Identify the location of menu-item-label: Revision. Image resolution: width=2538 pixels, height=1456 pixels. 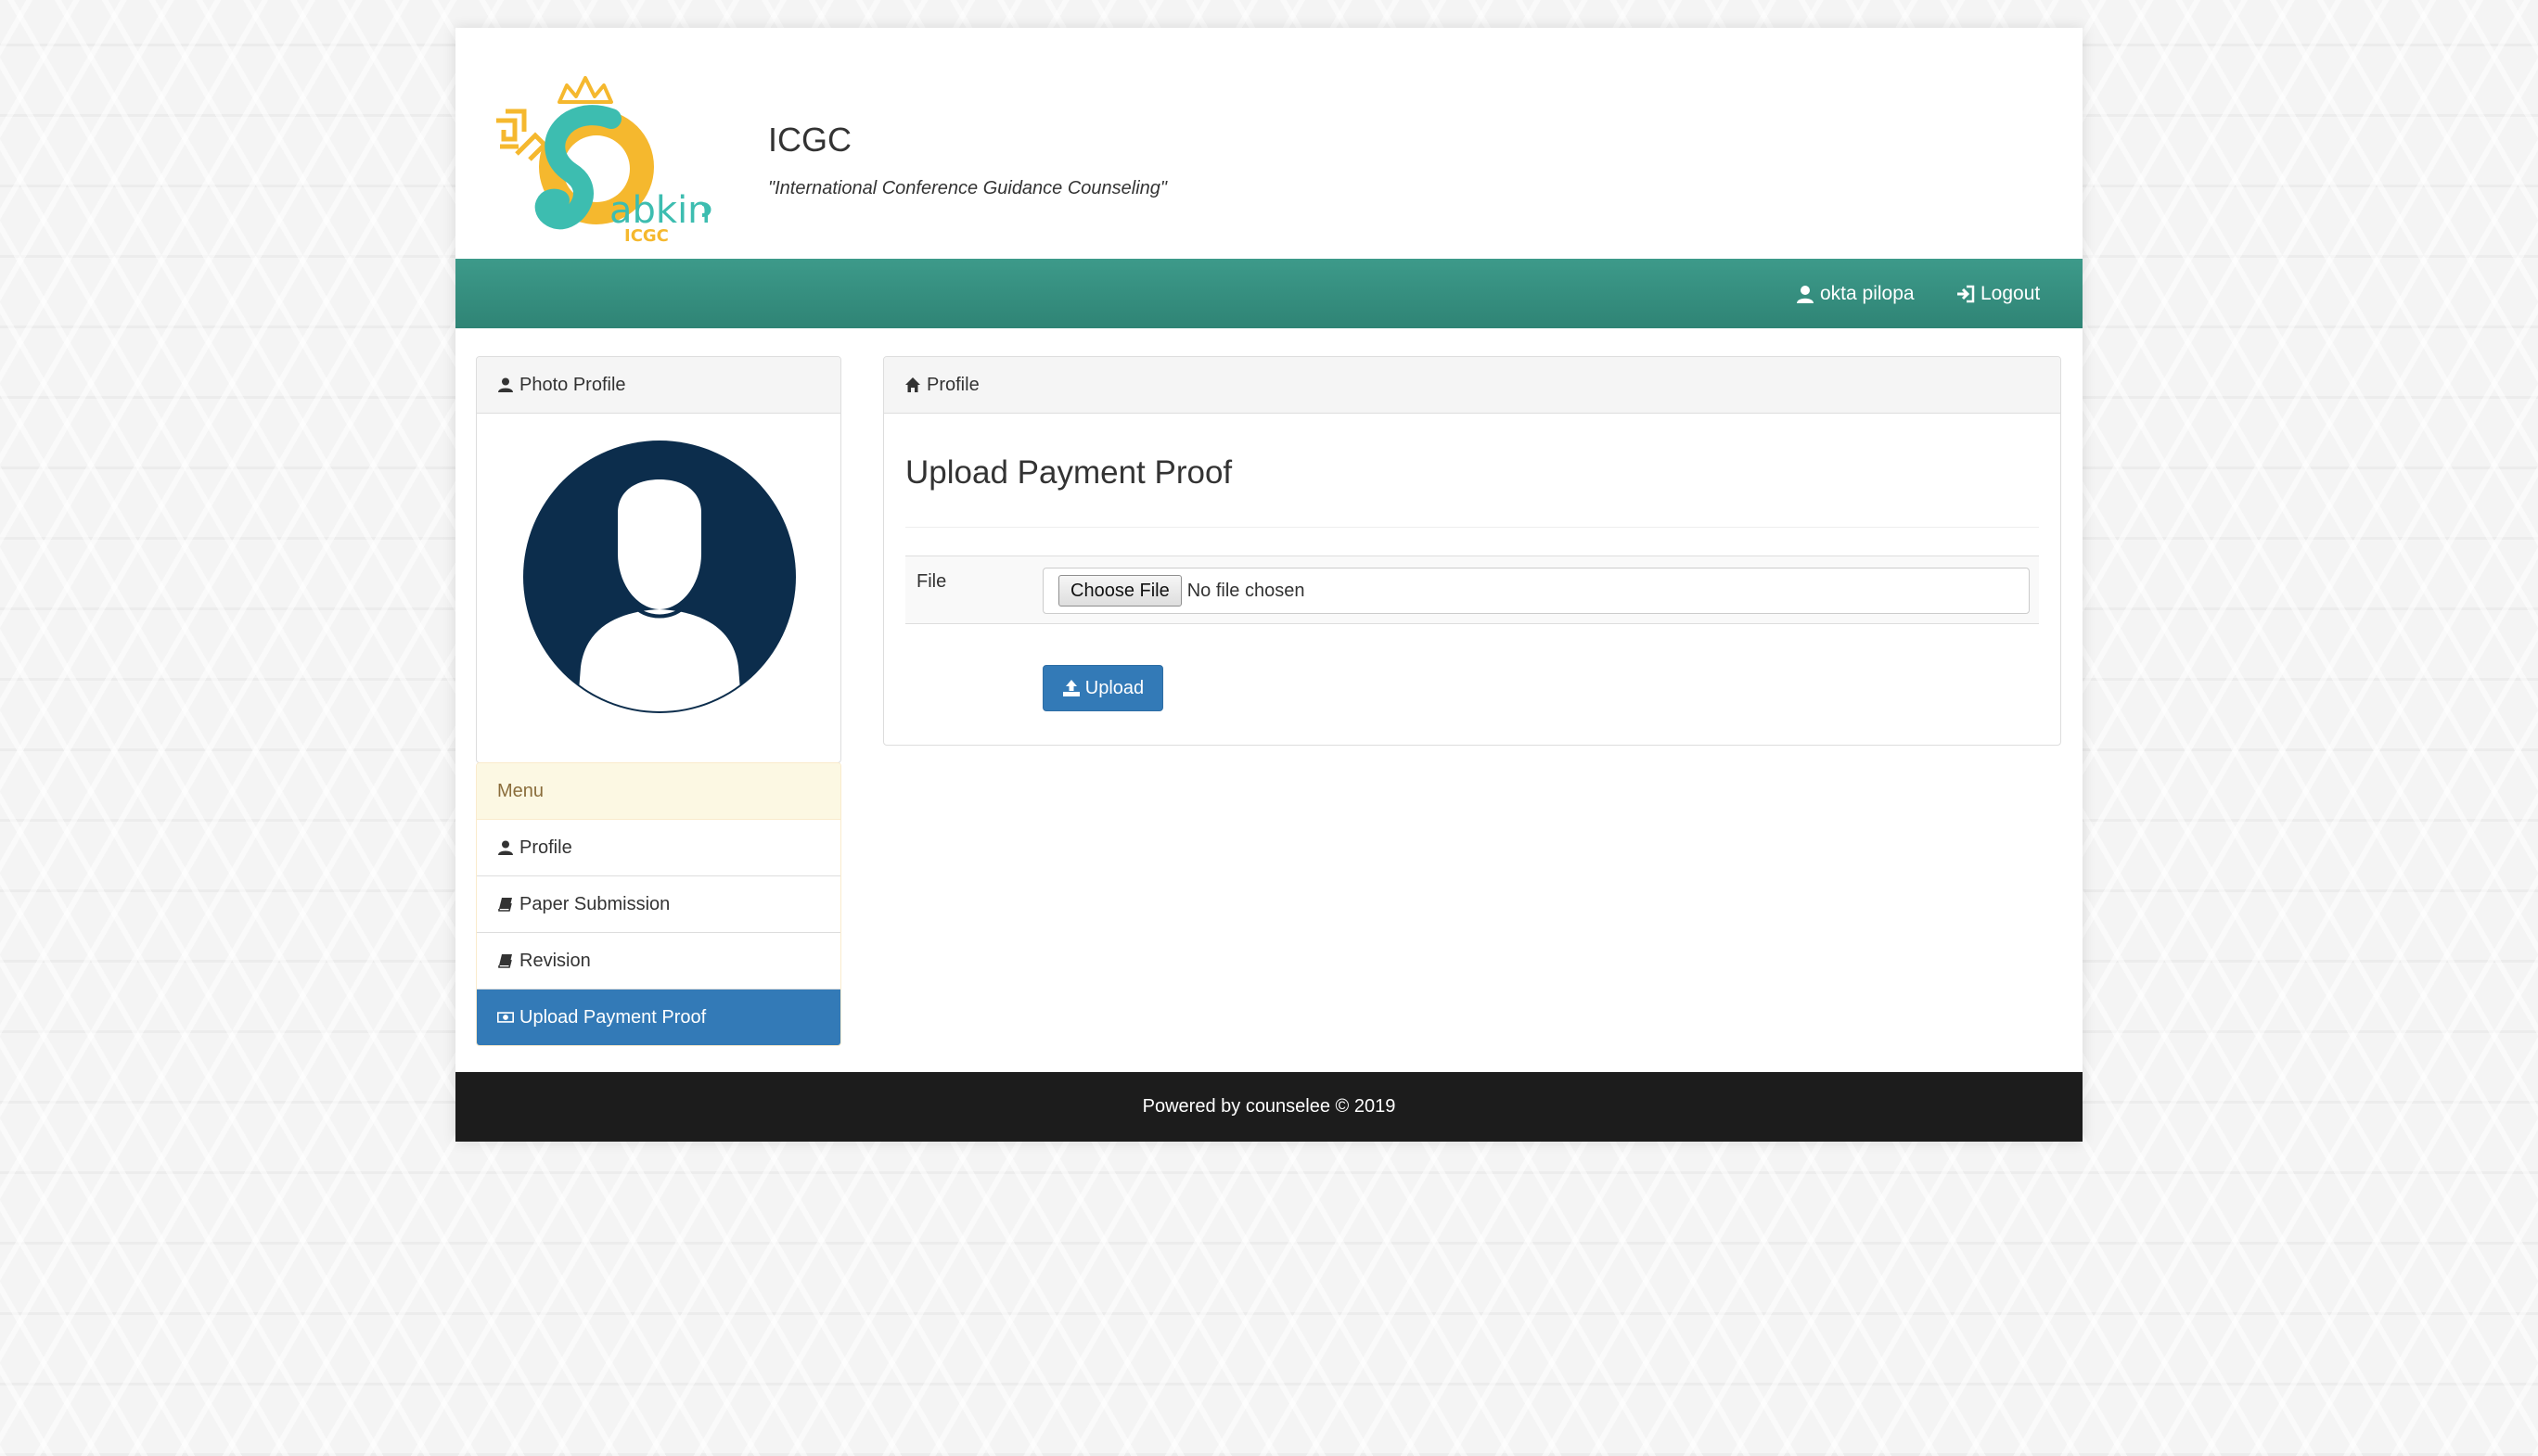
(555, 960).